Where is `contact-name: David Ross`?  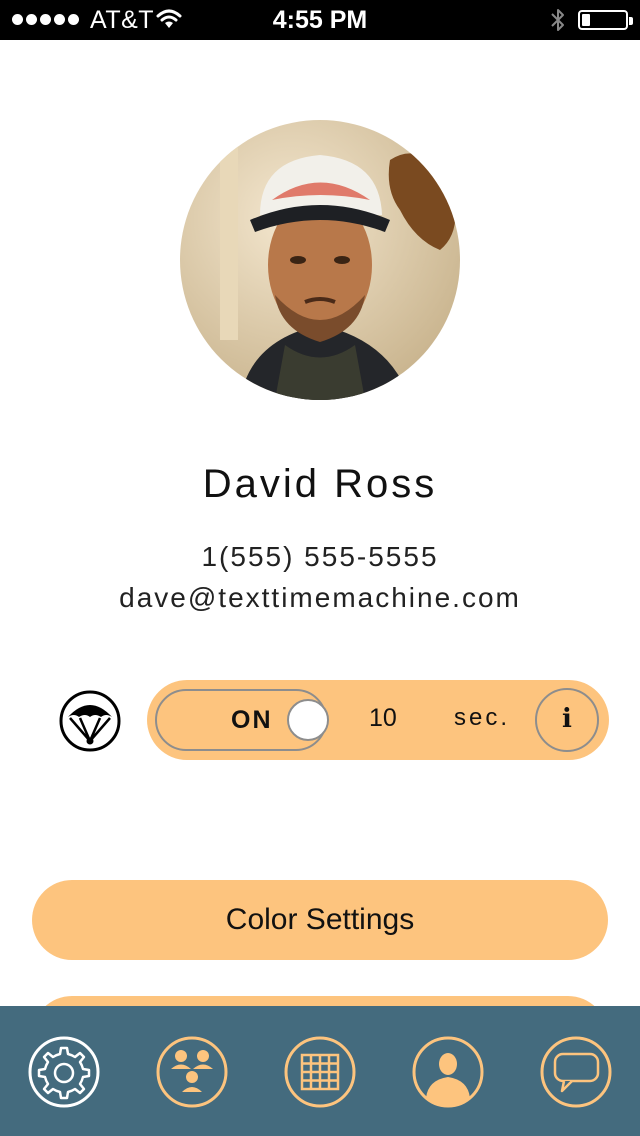
contact-name: David Ross is located at coordinates (320, 484).